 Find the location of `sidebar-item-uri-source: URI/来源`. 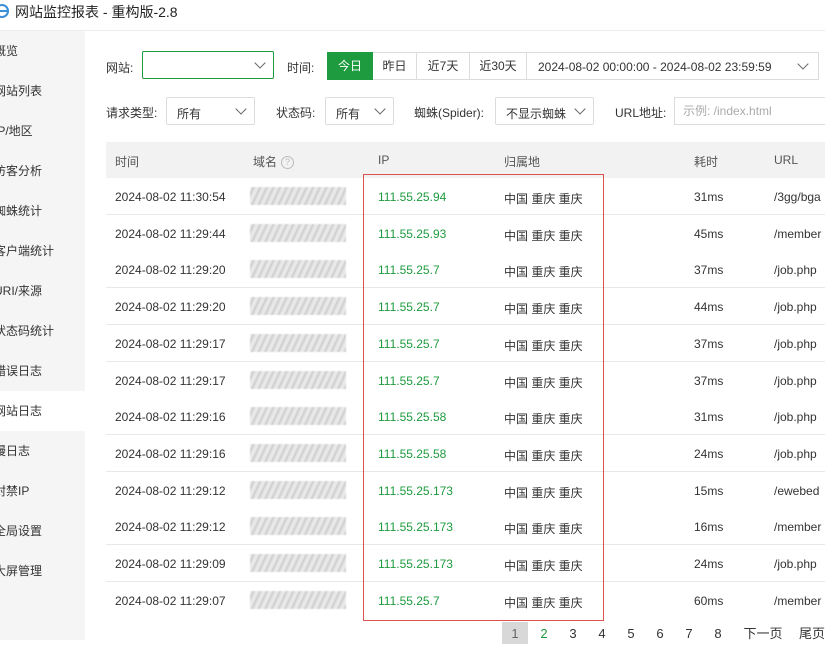

sidebar-item-uri-source: URI/来源 is located at coordinates (42, 291).